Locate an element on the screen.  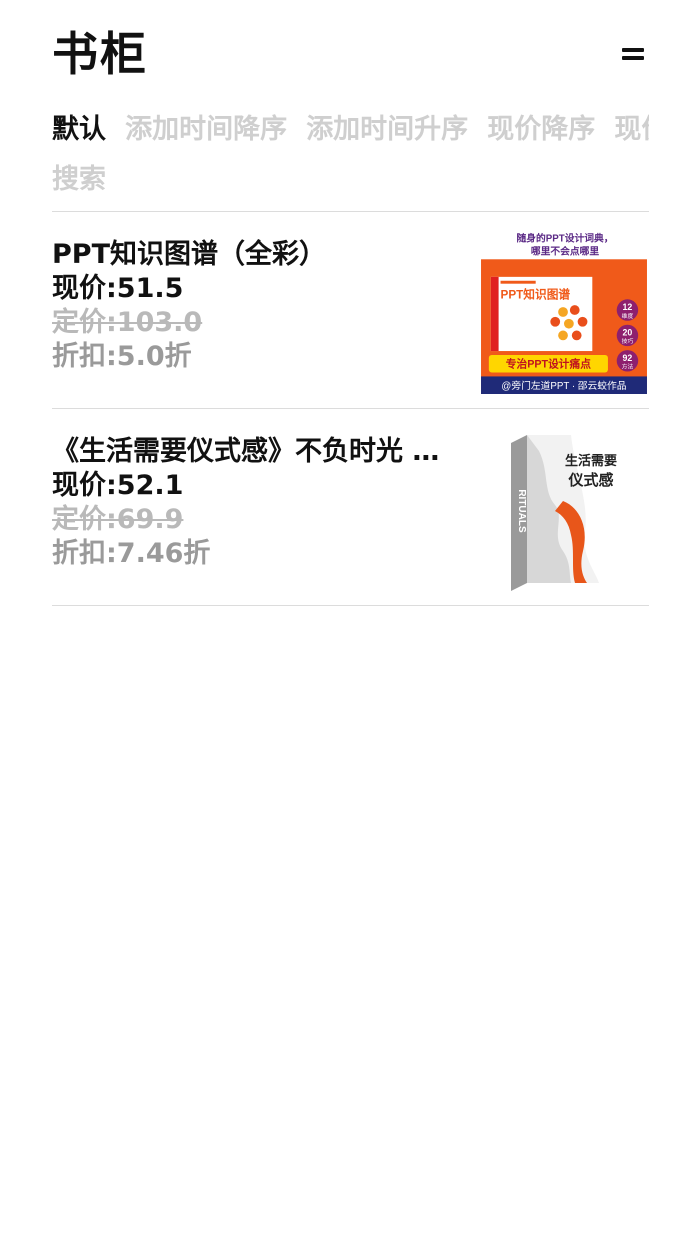
original-price: 定价:103.0 is located at coordinates (127, 322).